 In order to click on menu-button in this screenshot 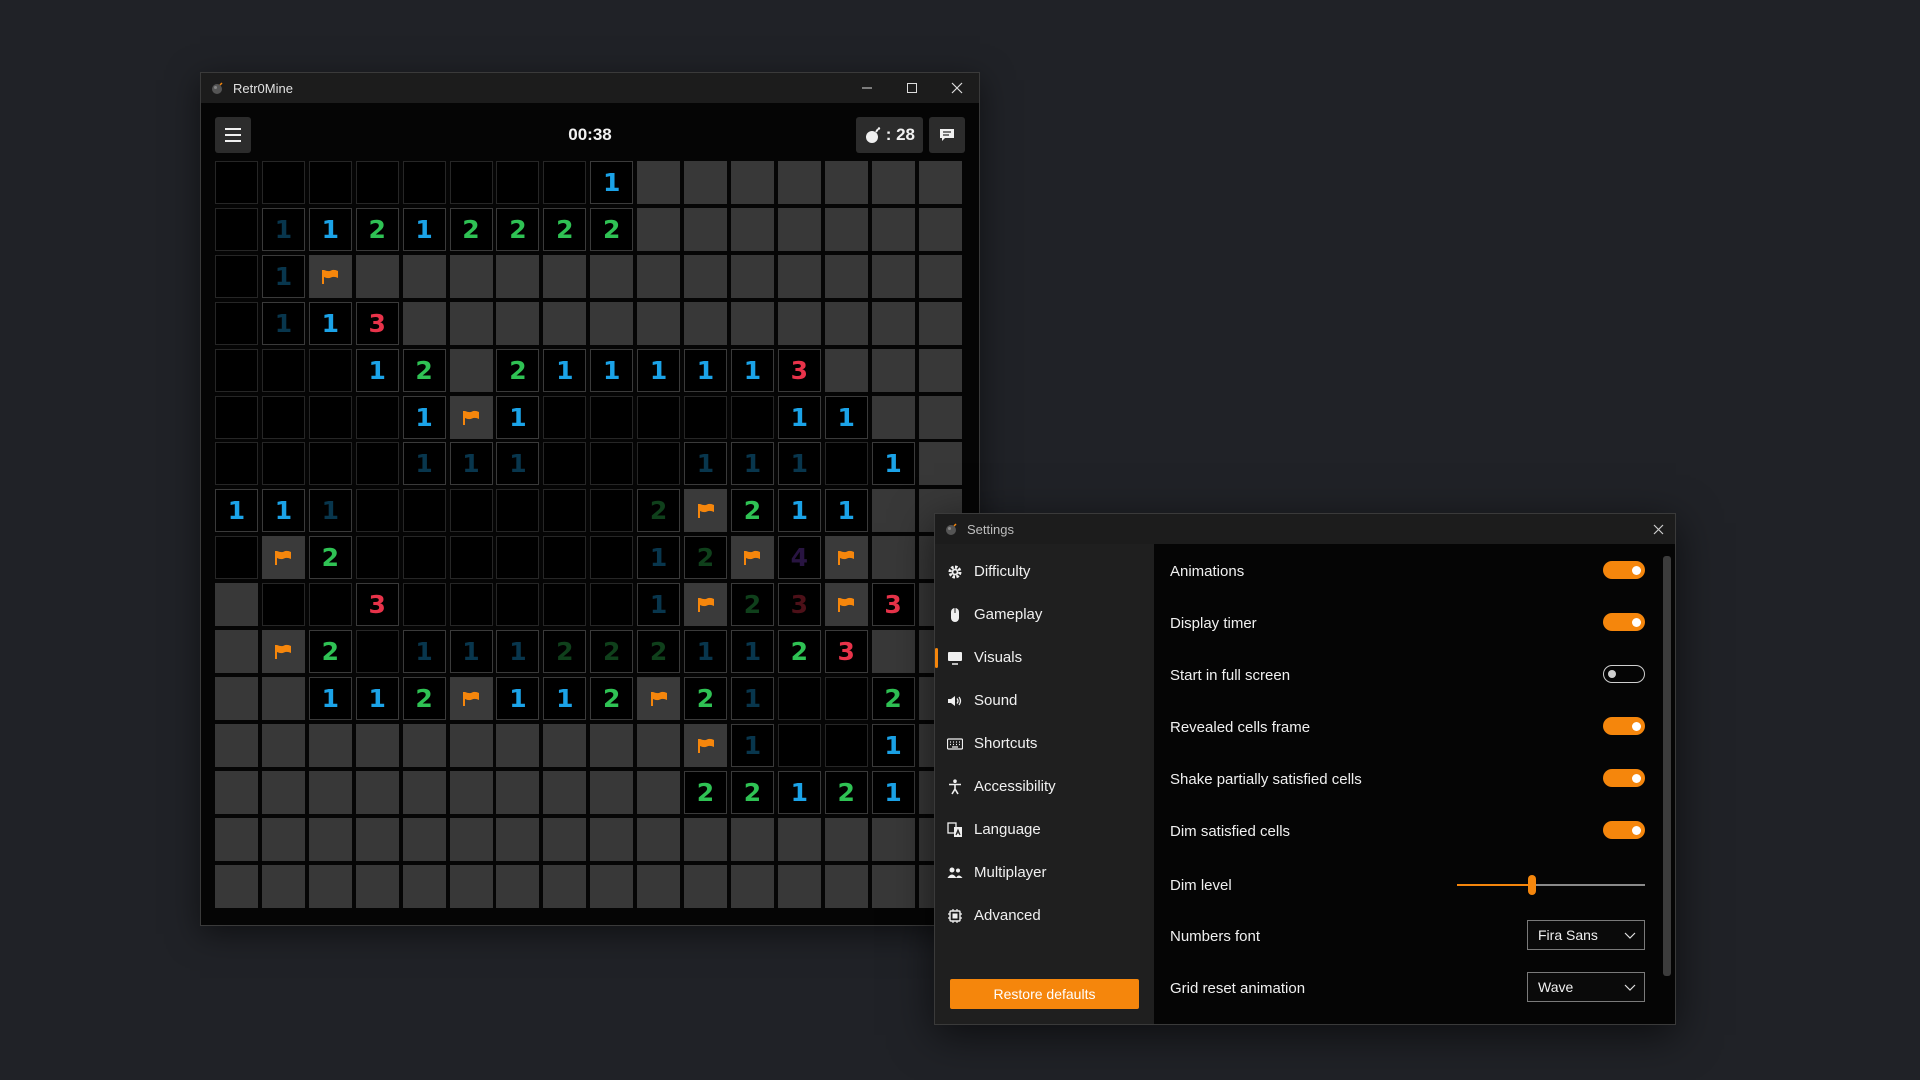, I will do `click(233, 135)`.